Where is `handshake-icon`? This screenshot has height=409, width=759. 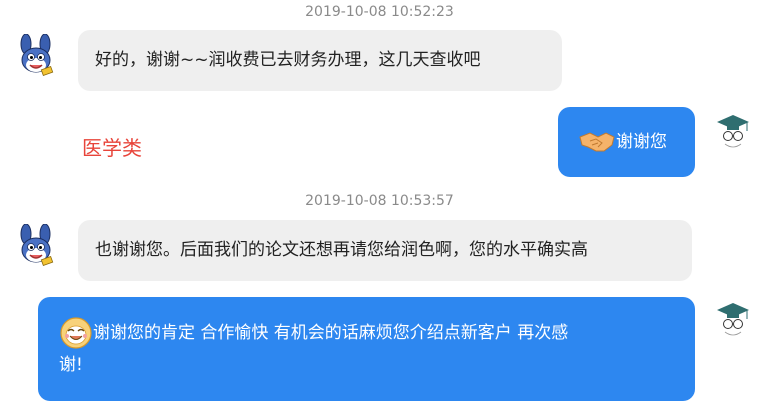
handshake-icon is located at coordinates (597, 142).